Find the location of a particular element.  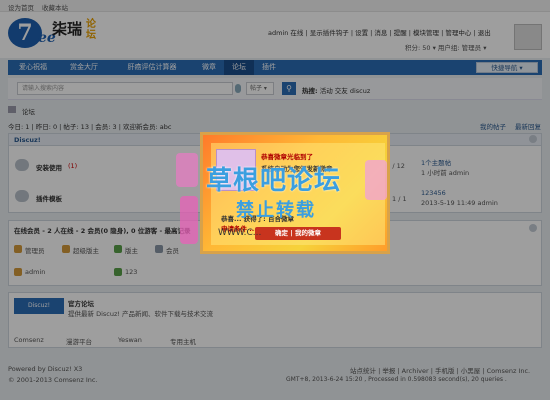

confirm-button: 确定 | 我的微章 is located at coordinates (298, 233).